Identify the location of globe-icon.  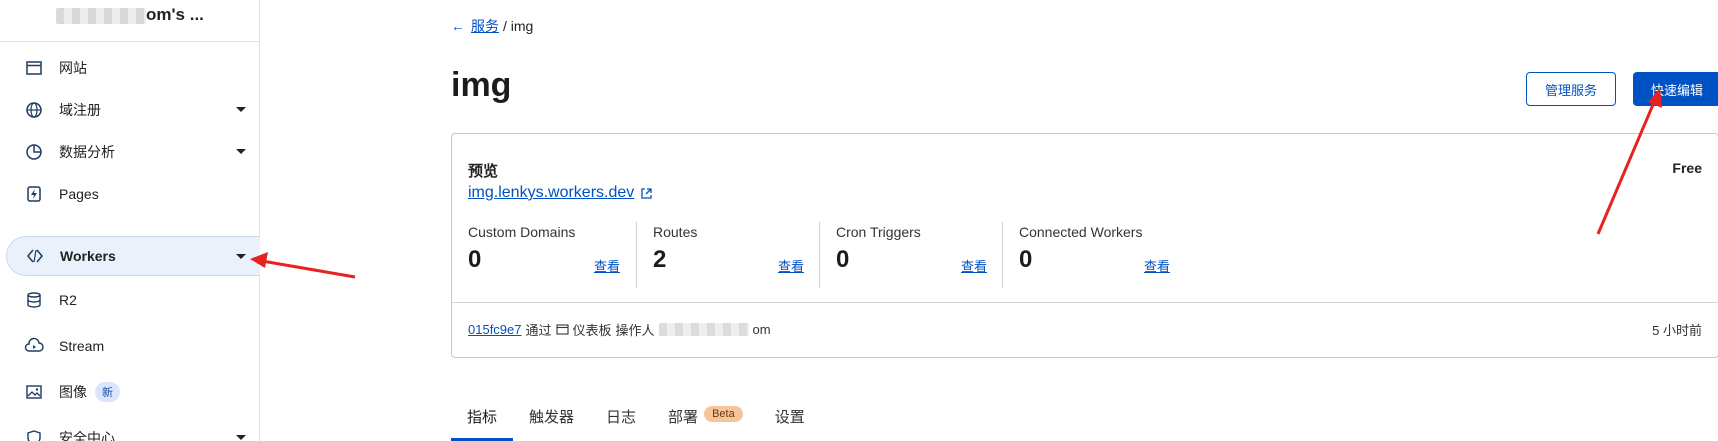
(34, 110).